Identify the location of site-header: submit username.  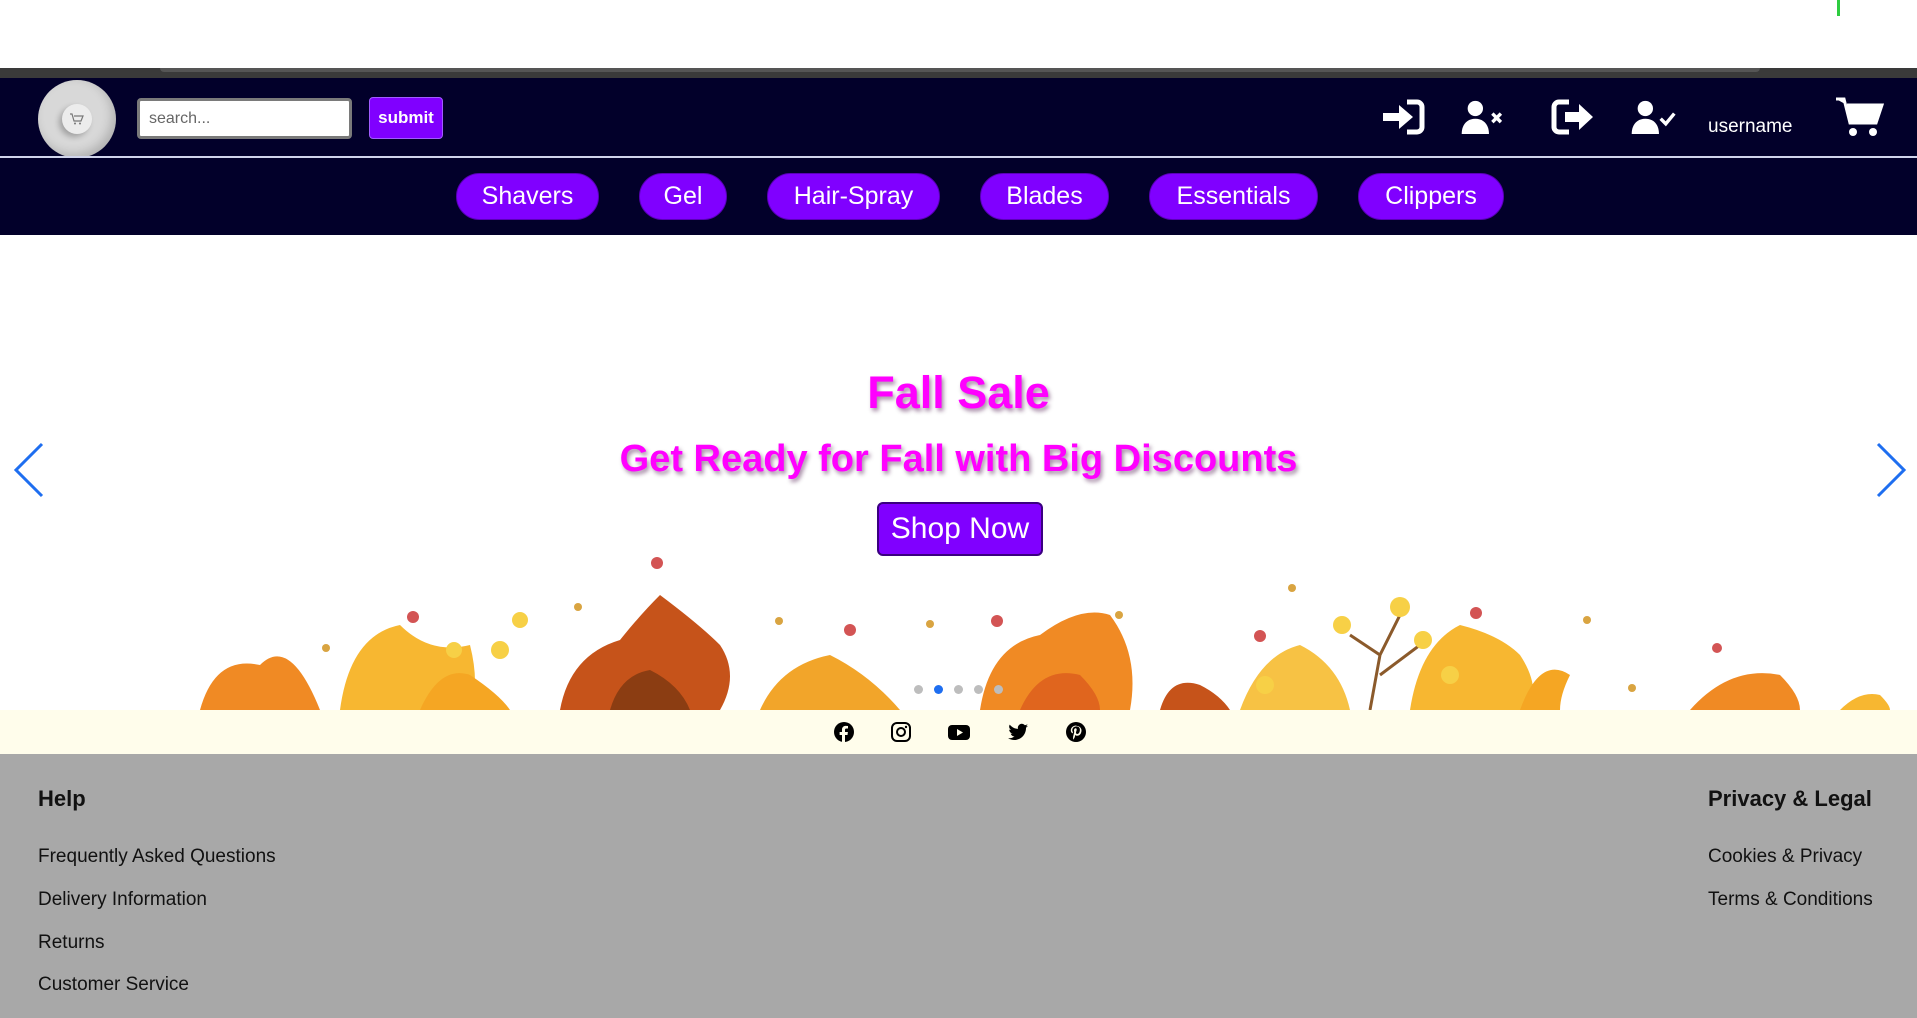
(958, 118).